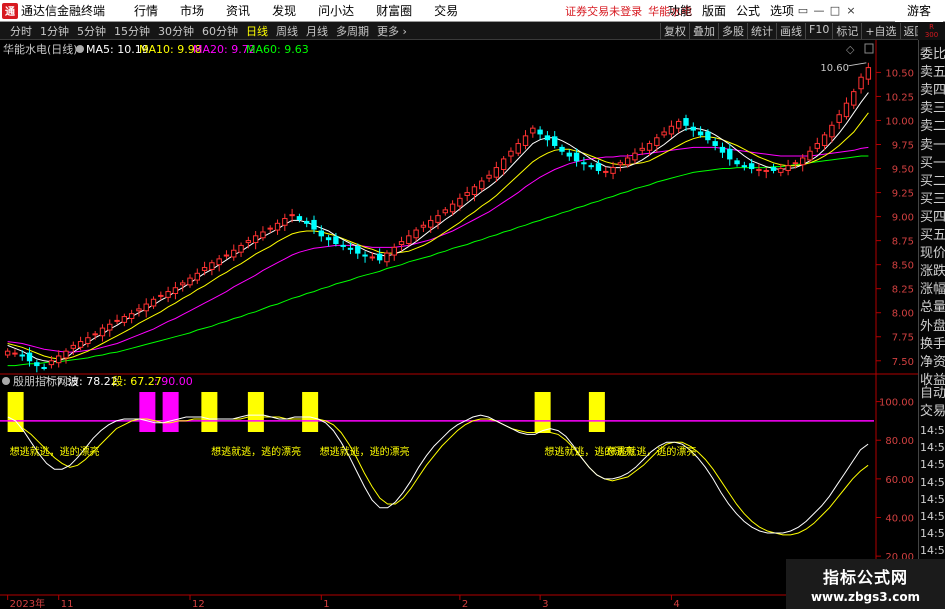 This screenshot has width=945, height=609. I want to click on quote-mode-badge: R 300, so click(931, 31).